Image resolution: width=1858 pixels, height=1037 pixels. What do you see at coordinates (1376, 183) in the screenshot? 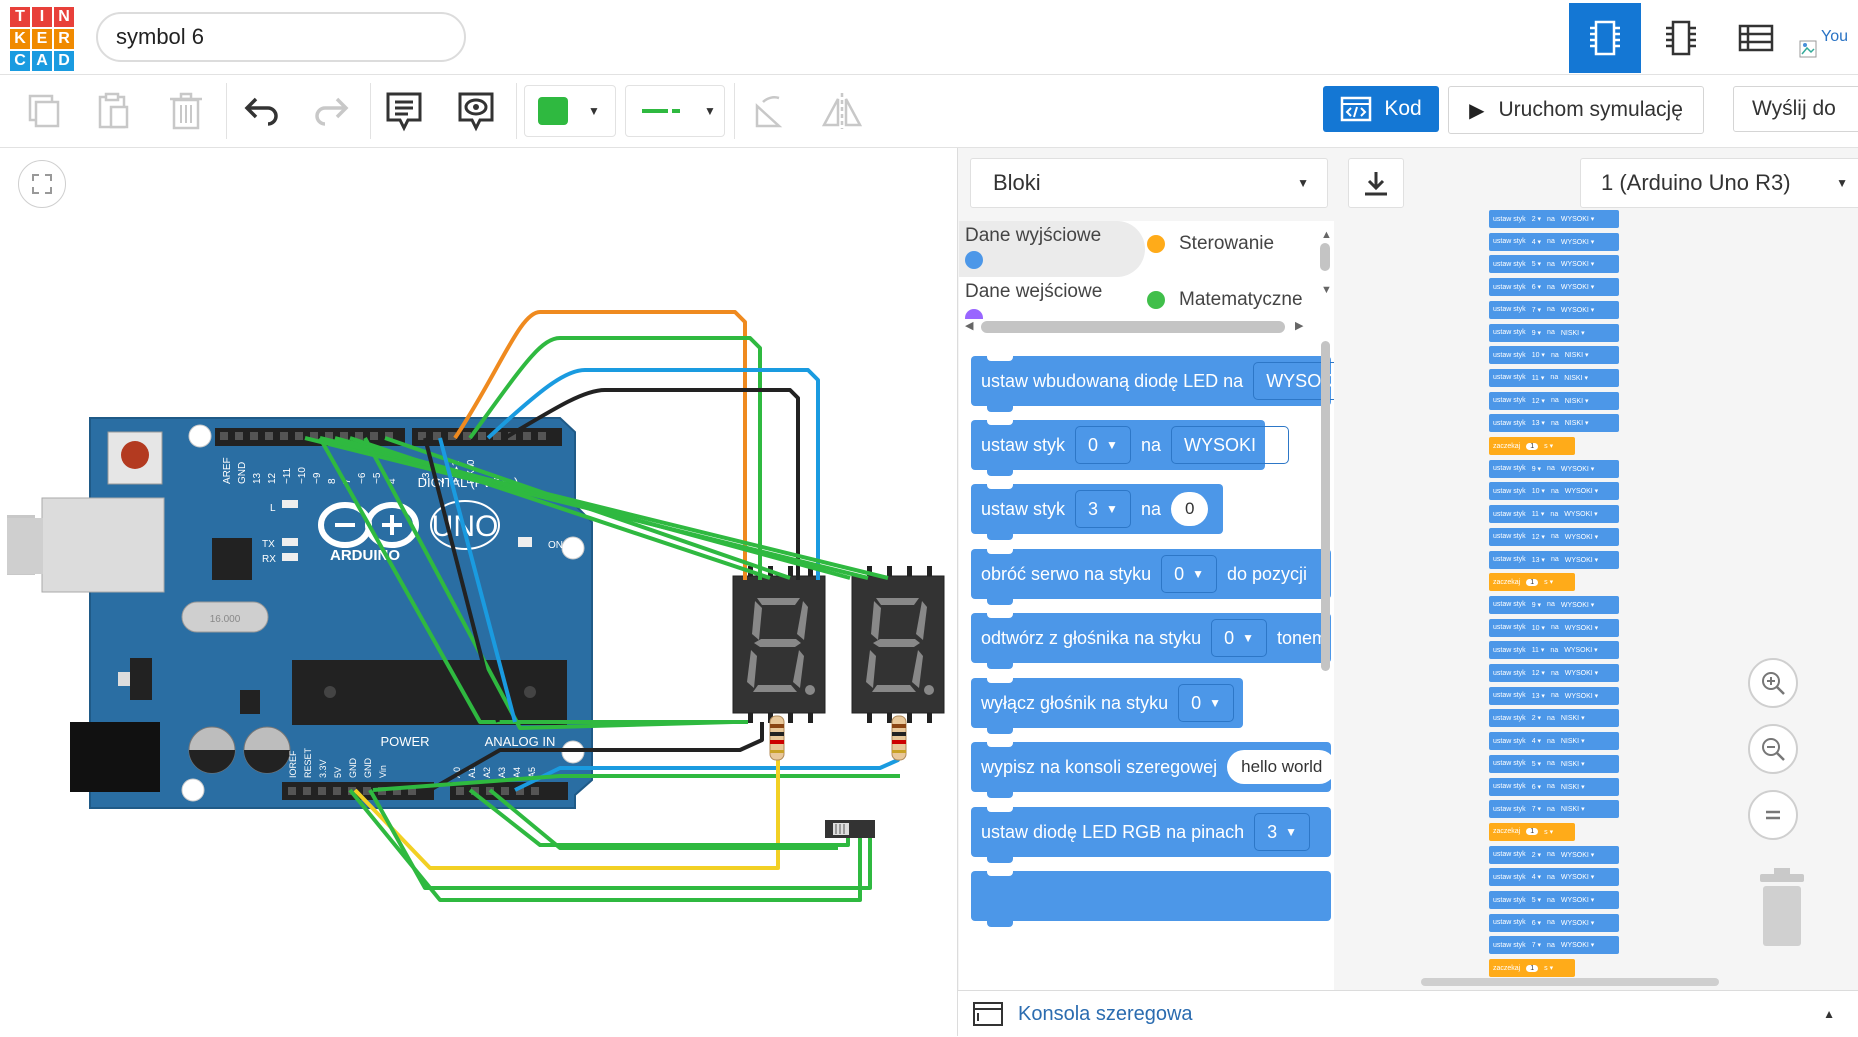
I see `download-code-button` at bounding box center [1376, 183].